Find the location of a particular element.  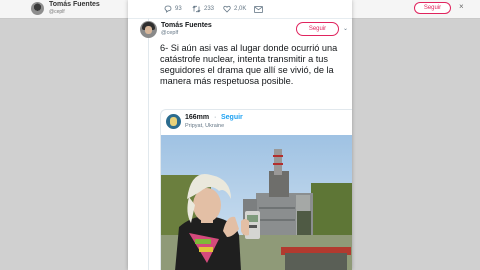

background-avatar is located at coordinates (37, 8).